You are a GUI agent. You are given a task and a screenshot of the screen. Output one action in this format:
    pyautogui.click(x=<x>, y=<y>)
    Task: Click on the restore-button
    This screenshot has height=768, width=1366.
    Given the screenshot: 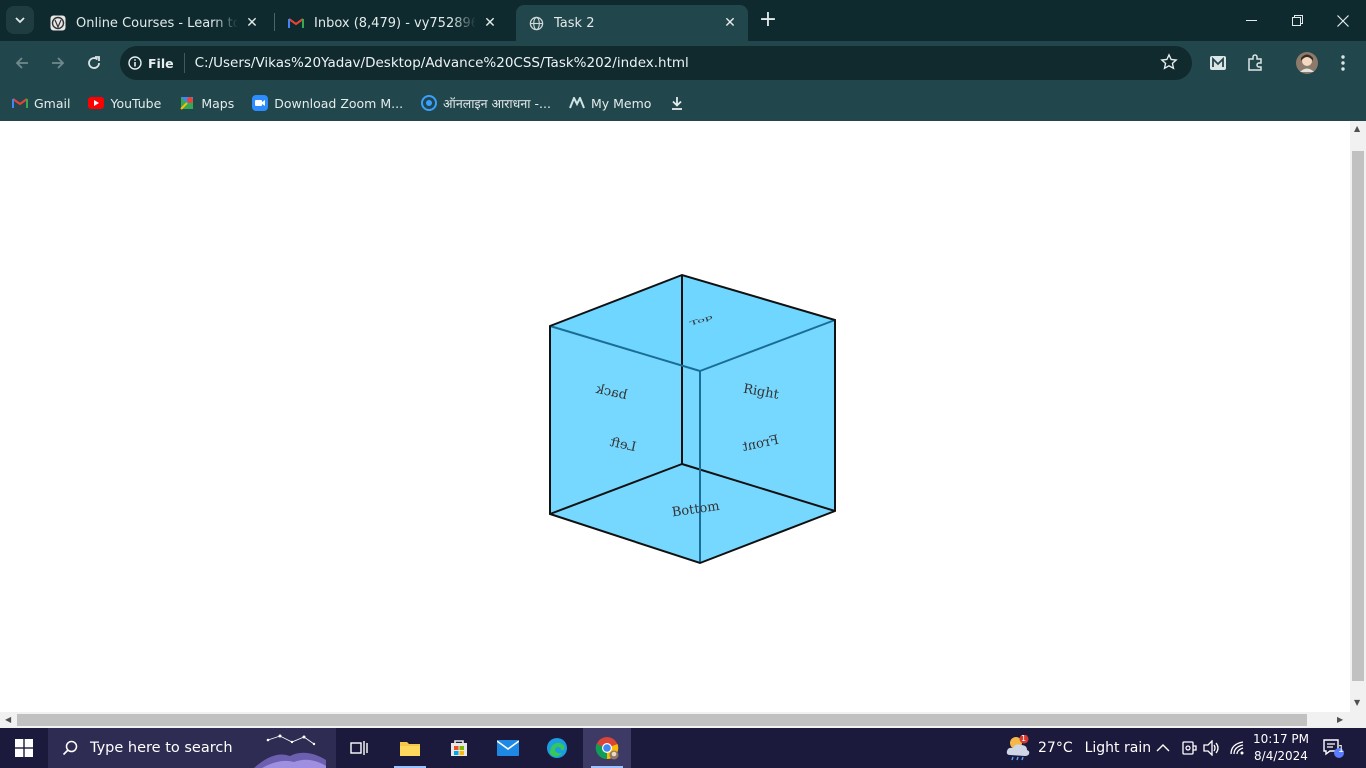 What is the action you would take?
    pyautogui.click(x=1297, y=20)
    